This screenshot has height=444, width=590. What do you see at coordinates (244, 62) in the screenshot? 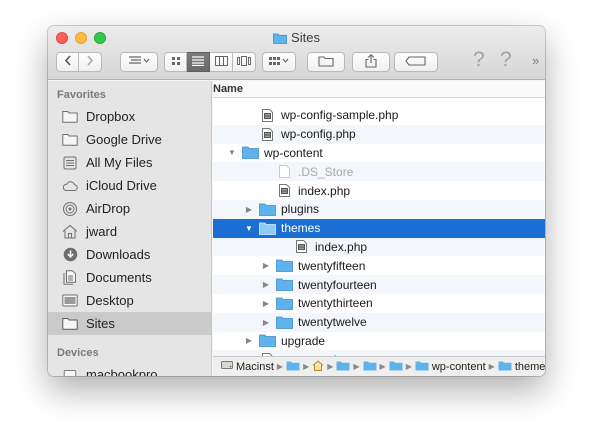
I see `cover-flow-button` at bounding box center [244, 62].